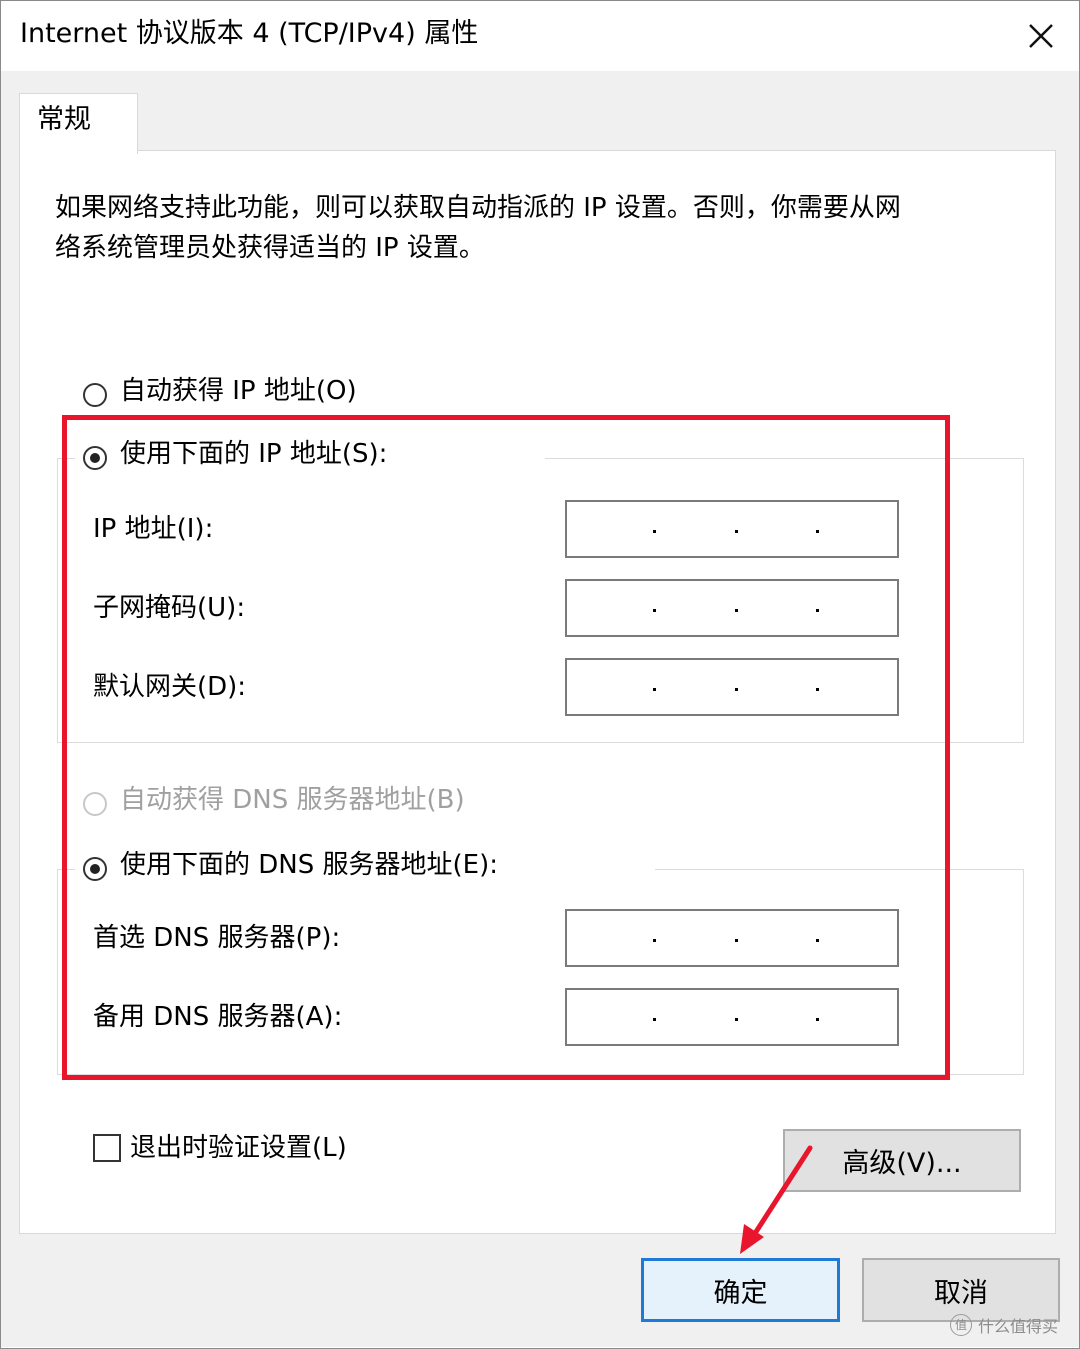  Describe the element at coordinates (107, 1148) in the screenshot. I see `validate-on-exit-checkbox` at that location.